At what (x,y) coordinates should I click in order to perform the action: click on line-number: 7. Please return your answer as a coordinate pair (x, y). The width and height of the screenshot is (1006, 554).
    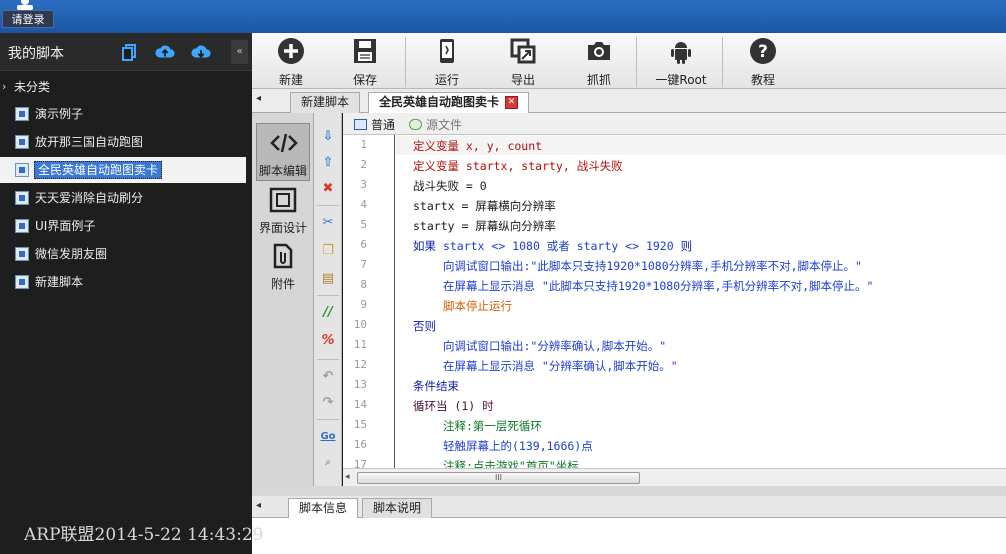
    Looking at the image, I should click on (363, 264).